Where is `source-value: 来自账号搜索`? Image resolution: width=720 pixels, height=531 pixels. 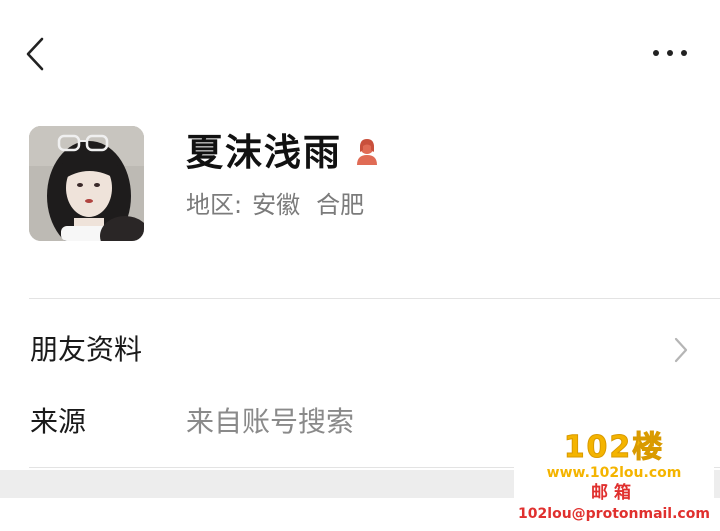
source-value: 来自账号搜索 is located at coordinates (270, 421).